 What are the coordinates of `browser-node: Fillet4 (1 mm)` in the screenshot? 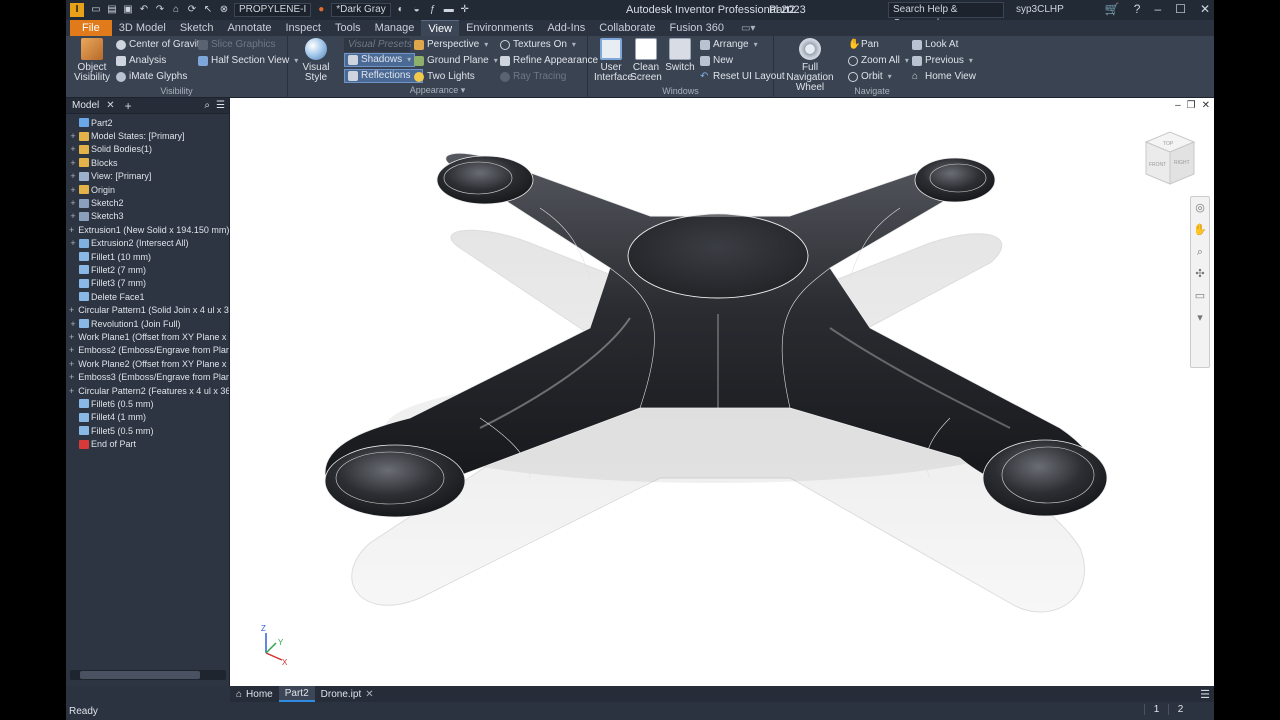 It's located at (147, 417).